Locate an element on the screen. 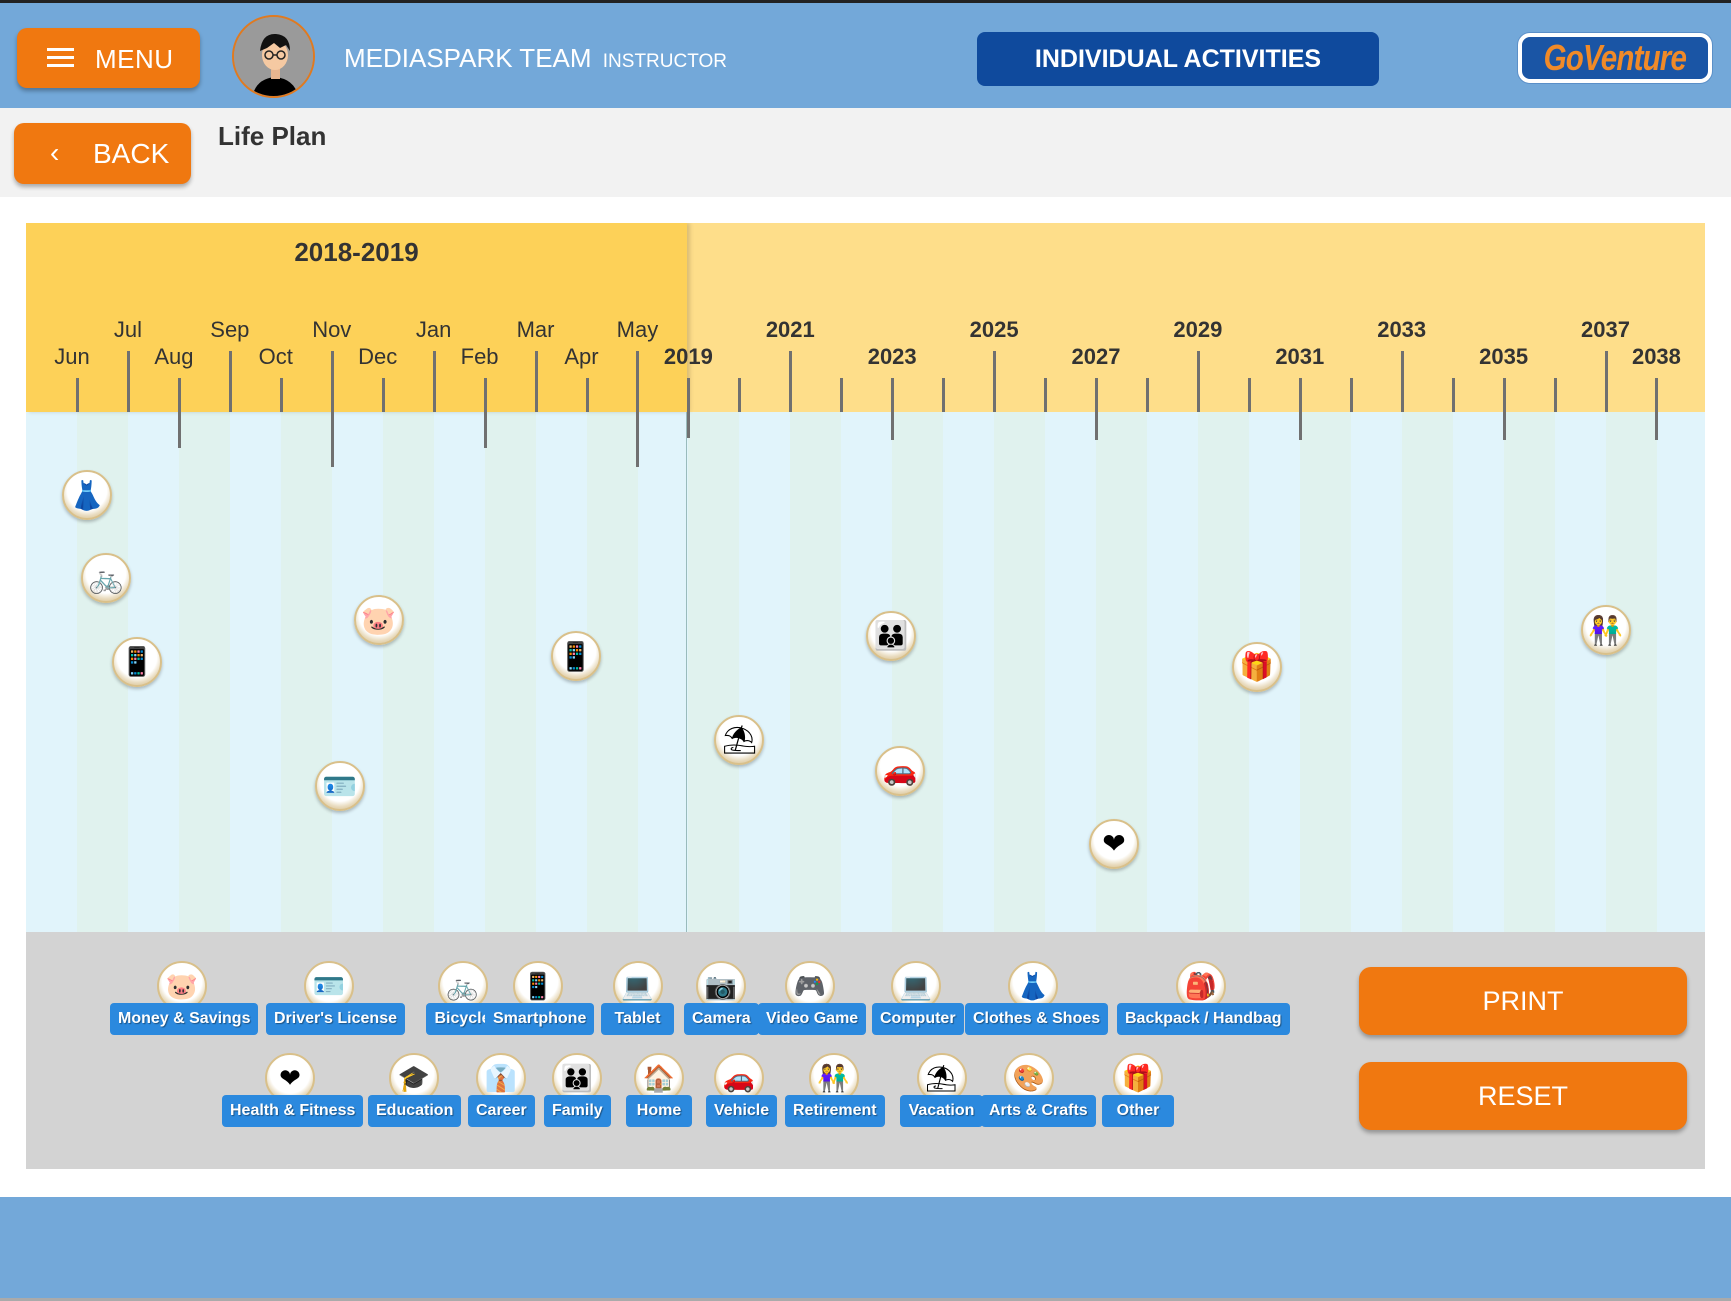 The width and height of the screenshot is (1731, 1301). family-icon: 👪 is located at coordinates (891, 636).